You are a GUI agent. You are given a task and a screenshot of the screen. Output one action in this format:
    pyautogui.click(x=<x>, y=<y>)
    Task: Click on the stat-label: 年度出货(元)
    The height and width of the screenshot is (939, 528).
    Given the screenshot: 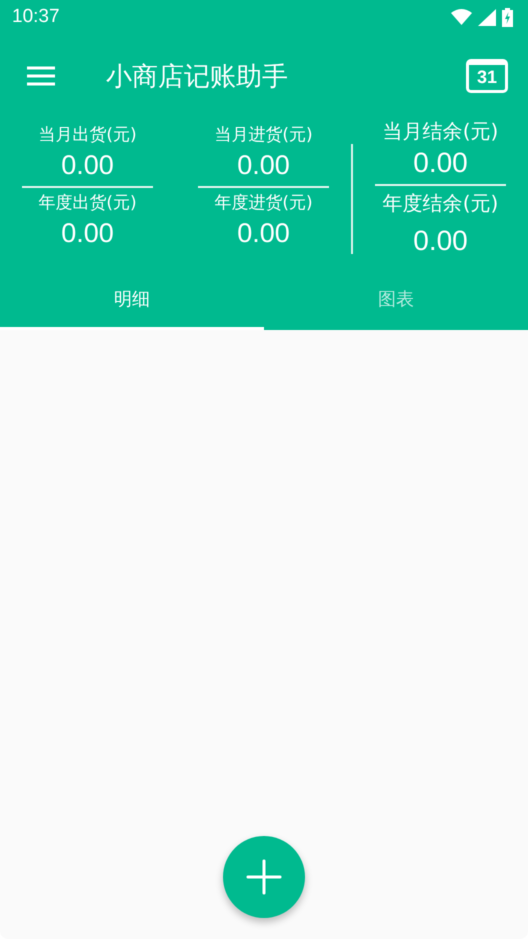 What is the action you would take?
    pyautogui.click(x=87, y=203)
    